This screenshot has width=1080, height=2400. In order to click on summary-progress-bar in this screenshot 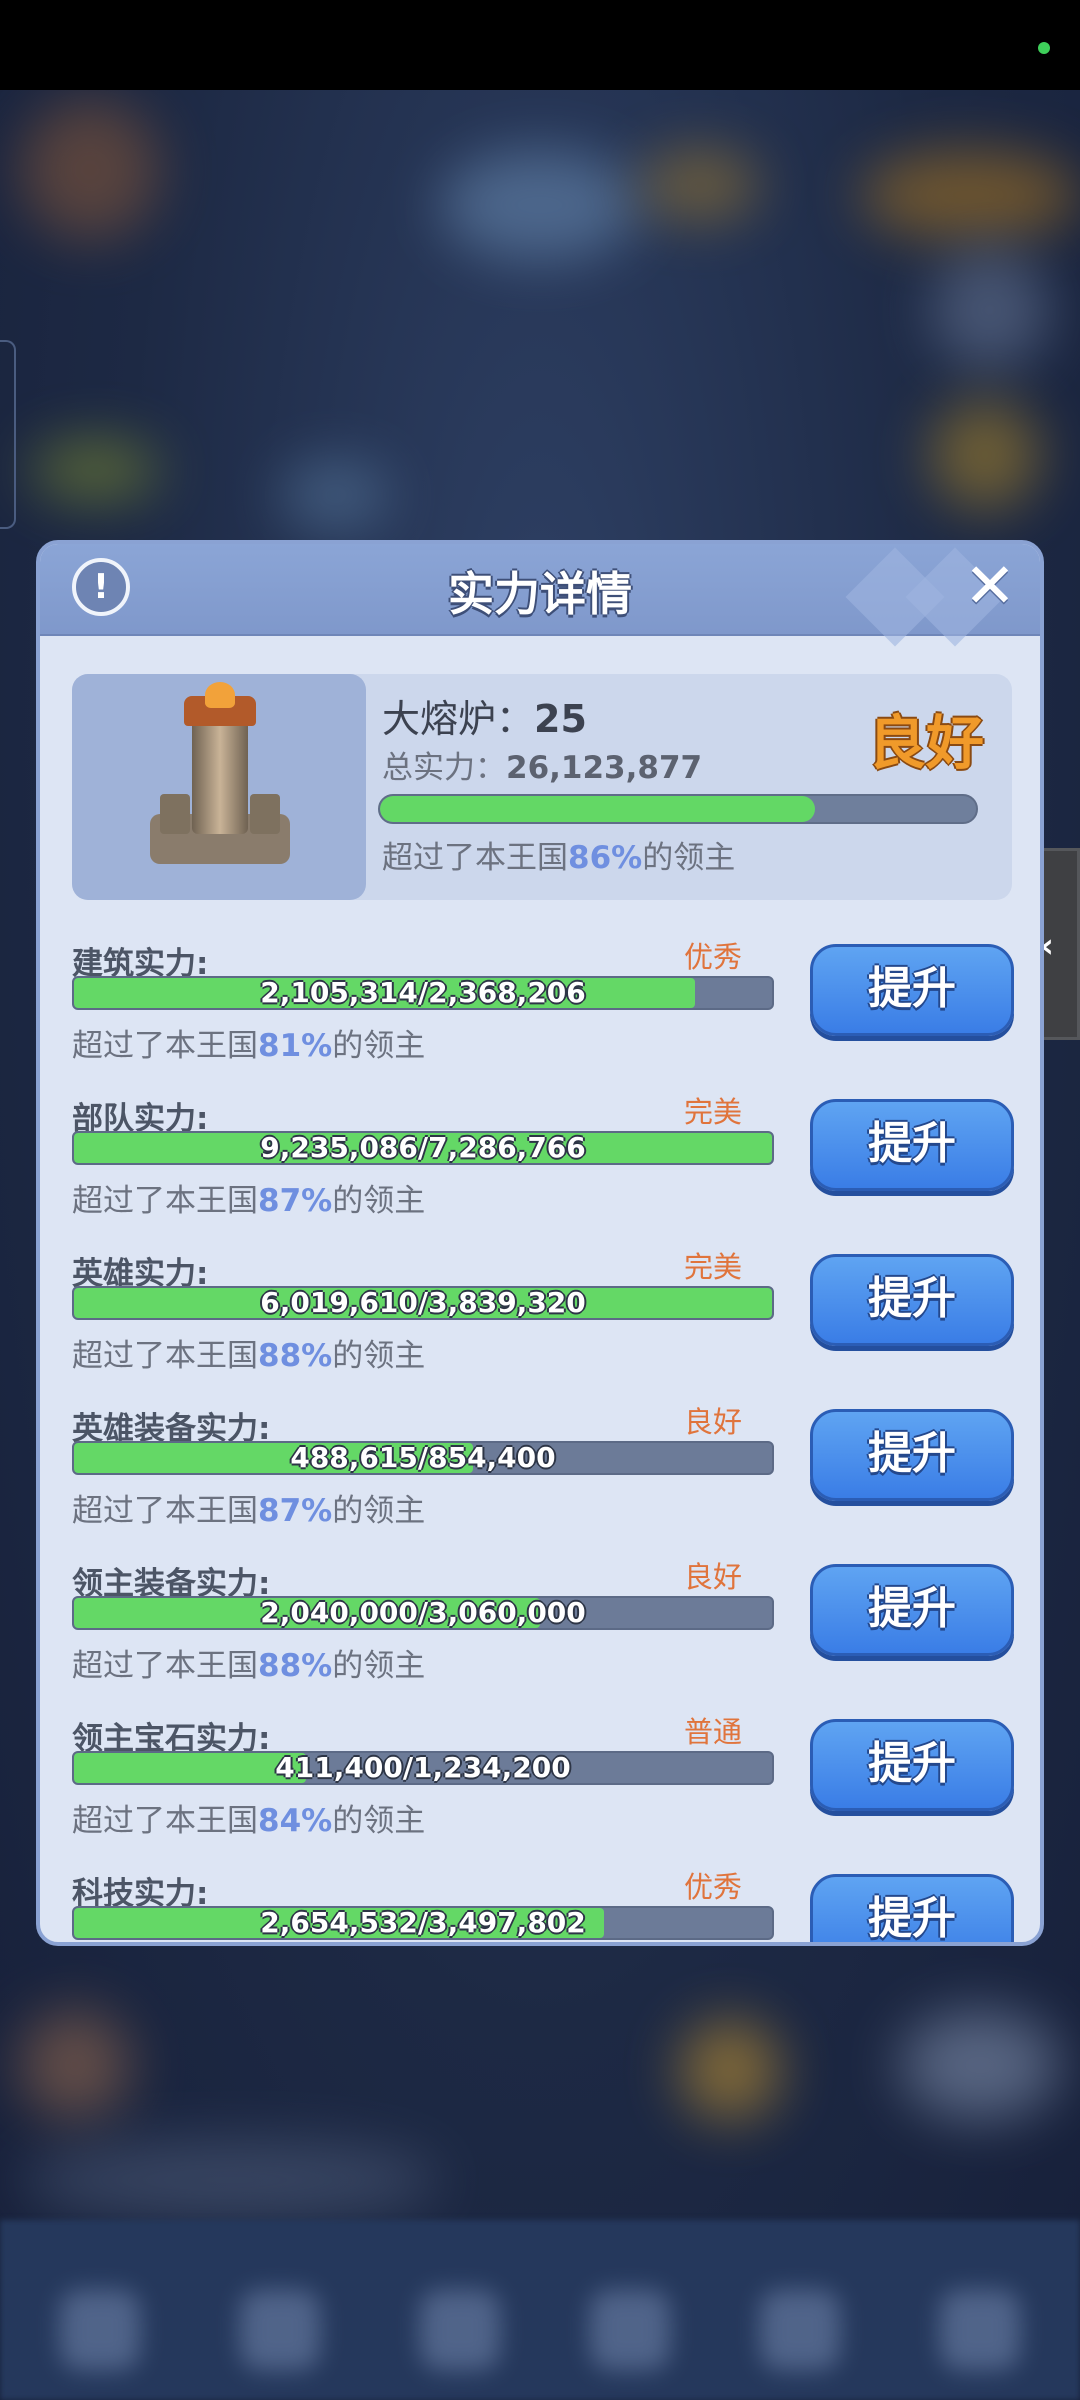, I will do `click(678, 809)`.